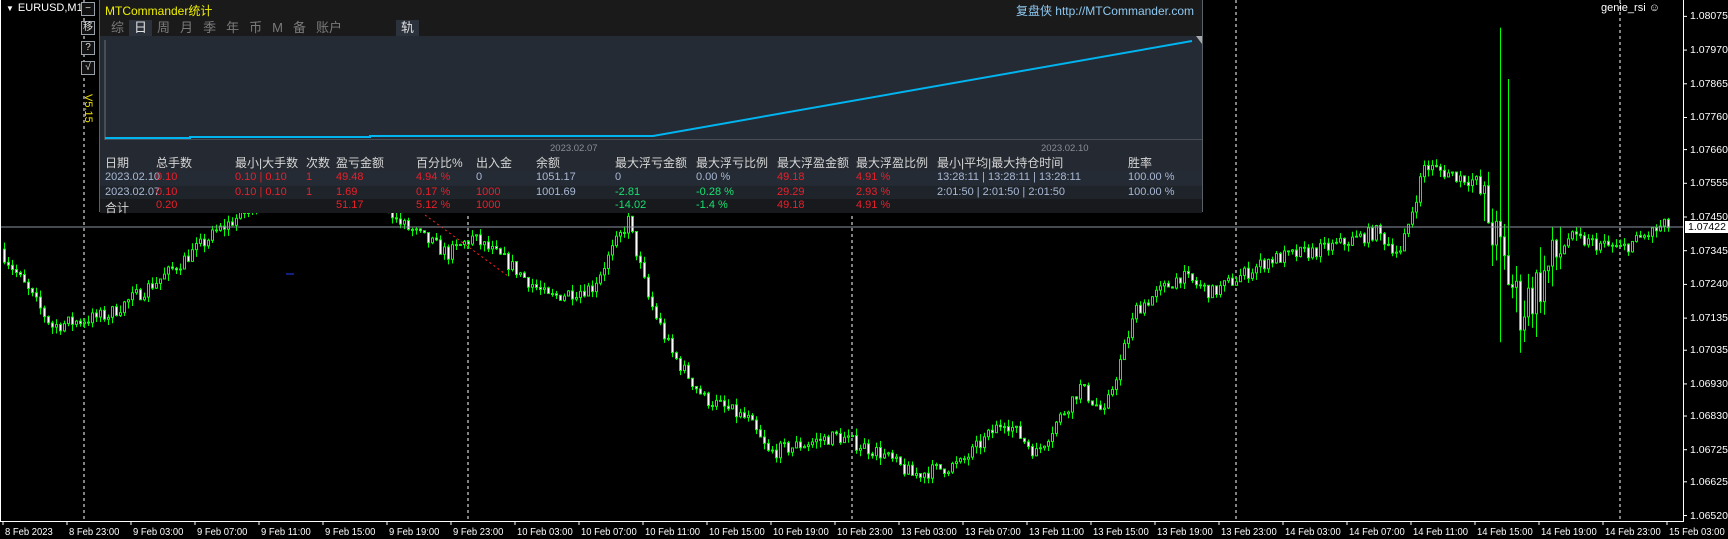 The height and width of the screenshot is (539, 1728). Describe the element at coordinates (277, 28) in the screenshot. I see `tab-7: M` at that location.